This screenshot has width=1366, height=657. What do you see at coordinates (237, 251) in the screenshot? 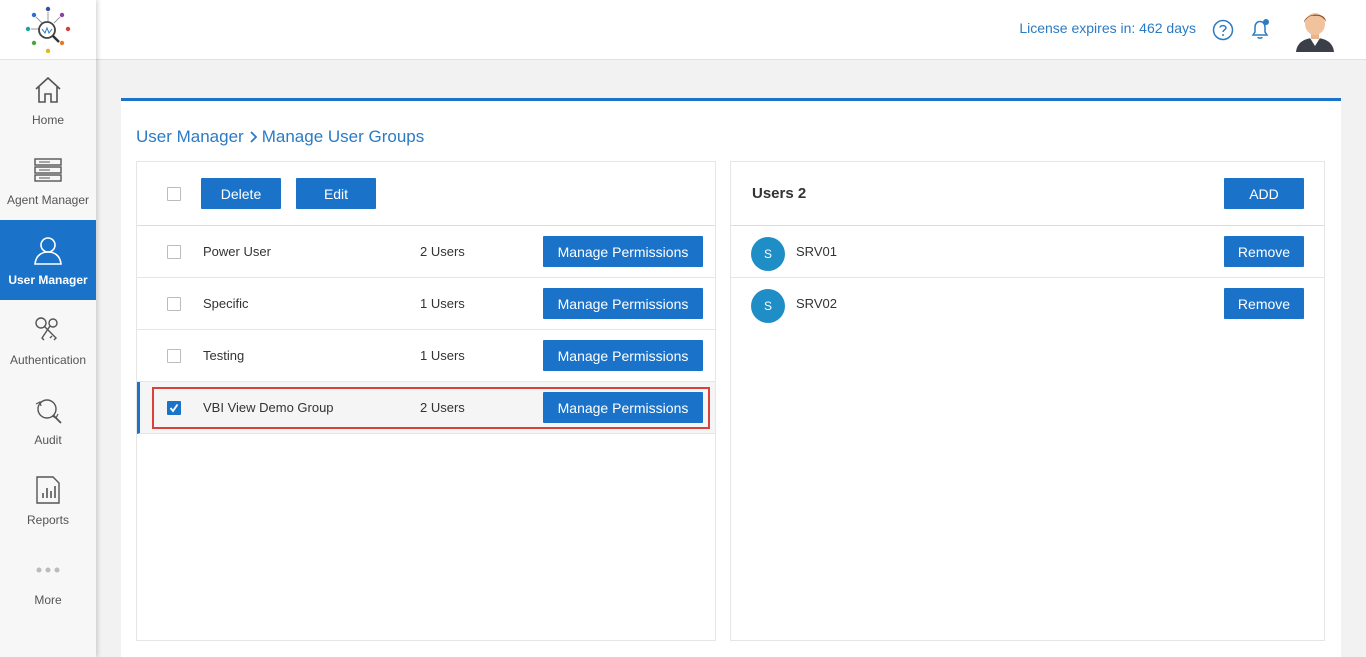
I see `group-name: Power User` at bounding box center [237, 251].